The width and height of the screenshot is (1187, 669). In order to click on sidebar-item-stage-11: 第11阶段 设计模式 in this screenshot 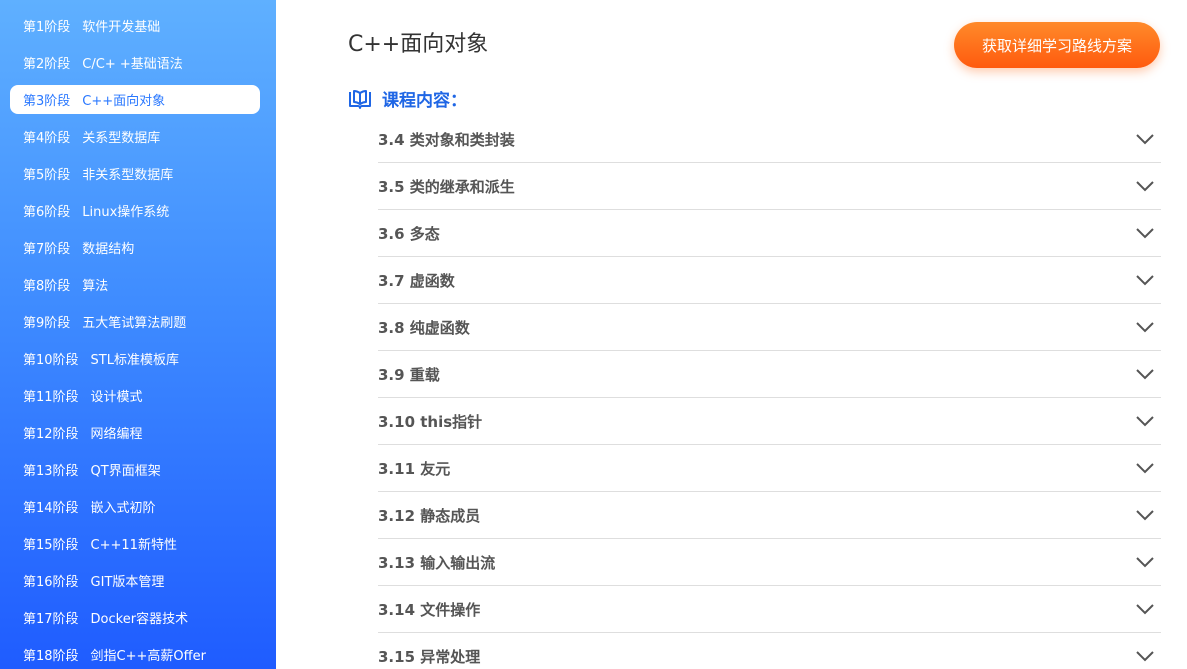, I will do `click(135, 395)`.